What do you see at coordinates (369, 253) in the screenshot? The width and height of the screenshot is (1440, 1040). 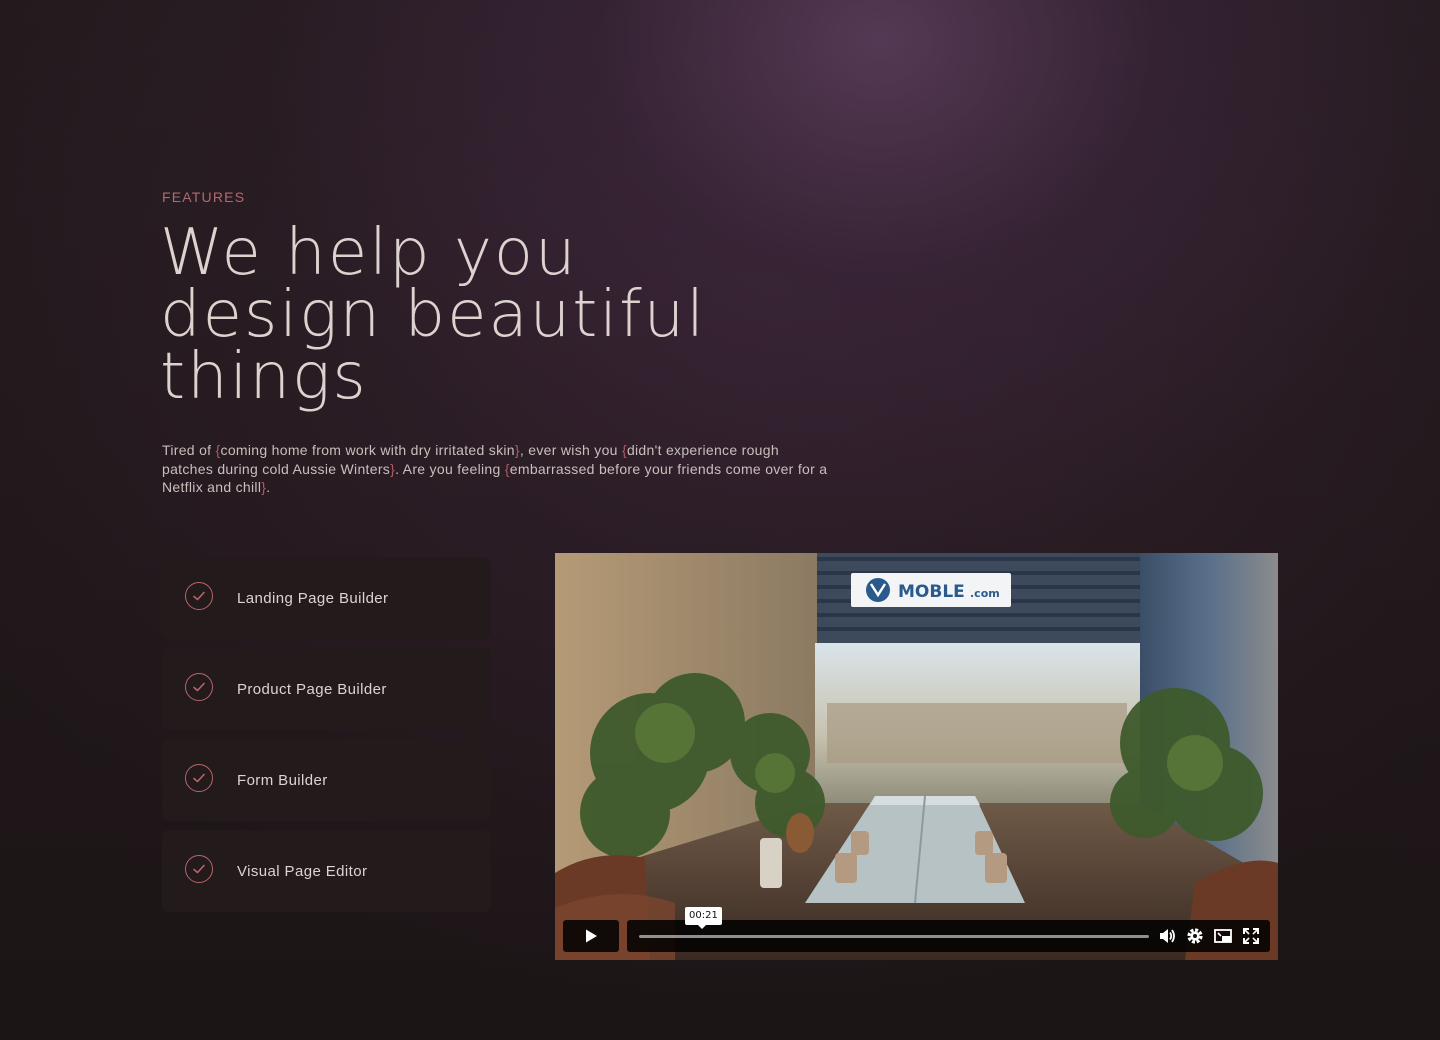 I see `headline-line-1: We help you` at bounding box center [369, 253].